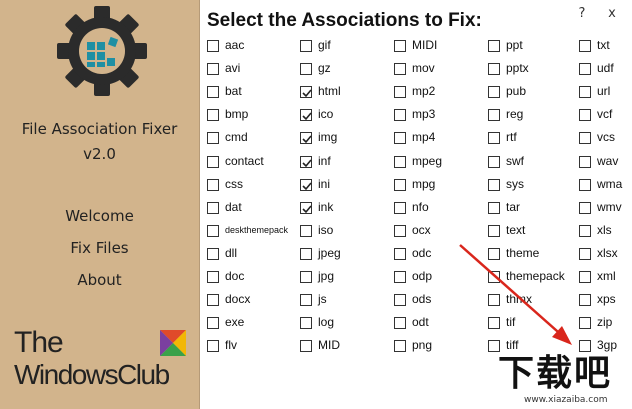  What do you see at coordinates (517, 68) in the screenshot?
I see `checkbox-label: pptx` at bounding box center [517, 68].